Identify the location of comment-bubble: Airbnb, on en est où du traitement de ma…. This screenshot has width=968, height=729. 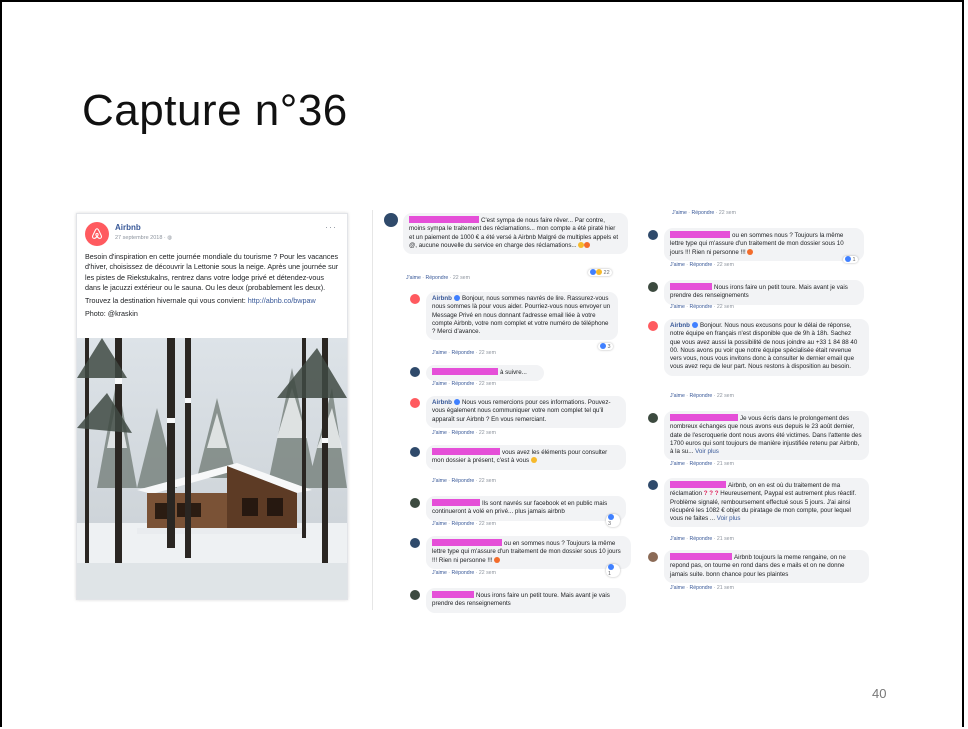
(766, 503).